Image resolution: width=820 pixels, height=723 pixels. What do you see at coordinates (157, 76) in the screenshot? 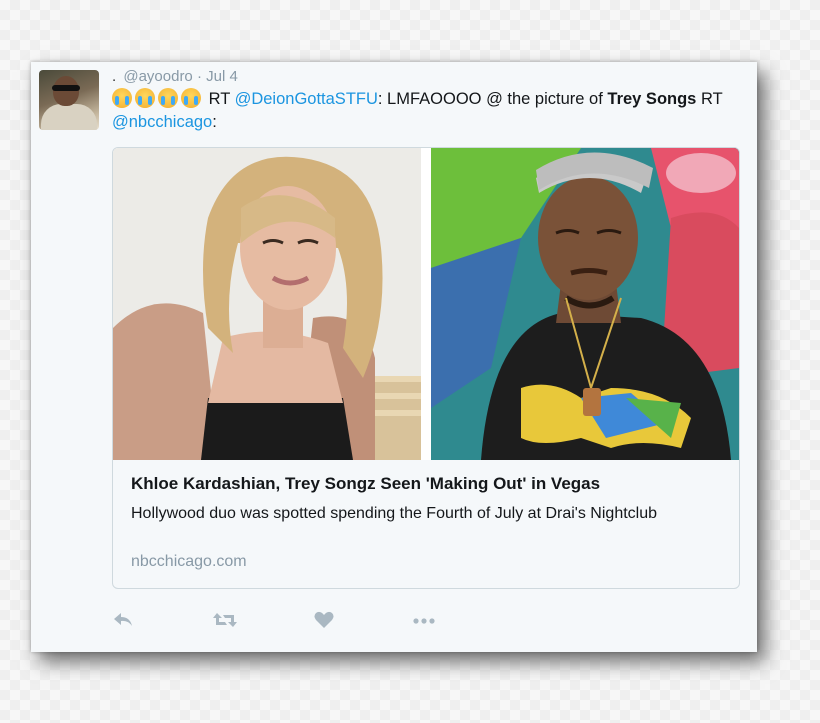
I see `handle: @ayoodro` at bounding box center [157, 76].